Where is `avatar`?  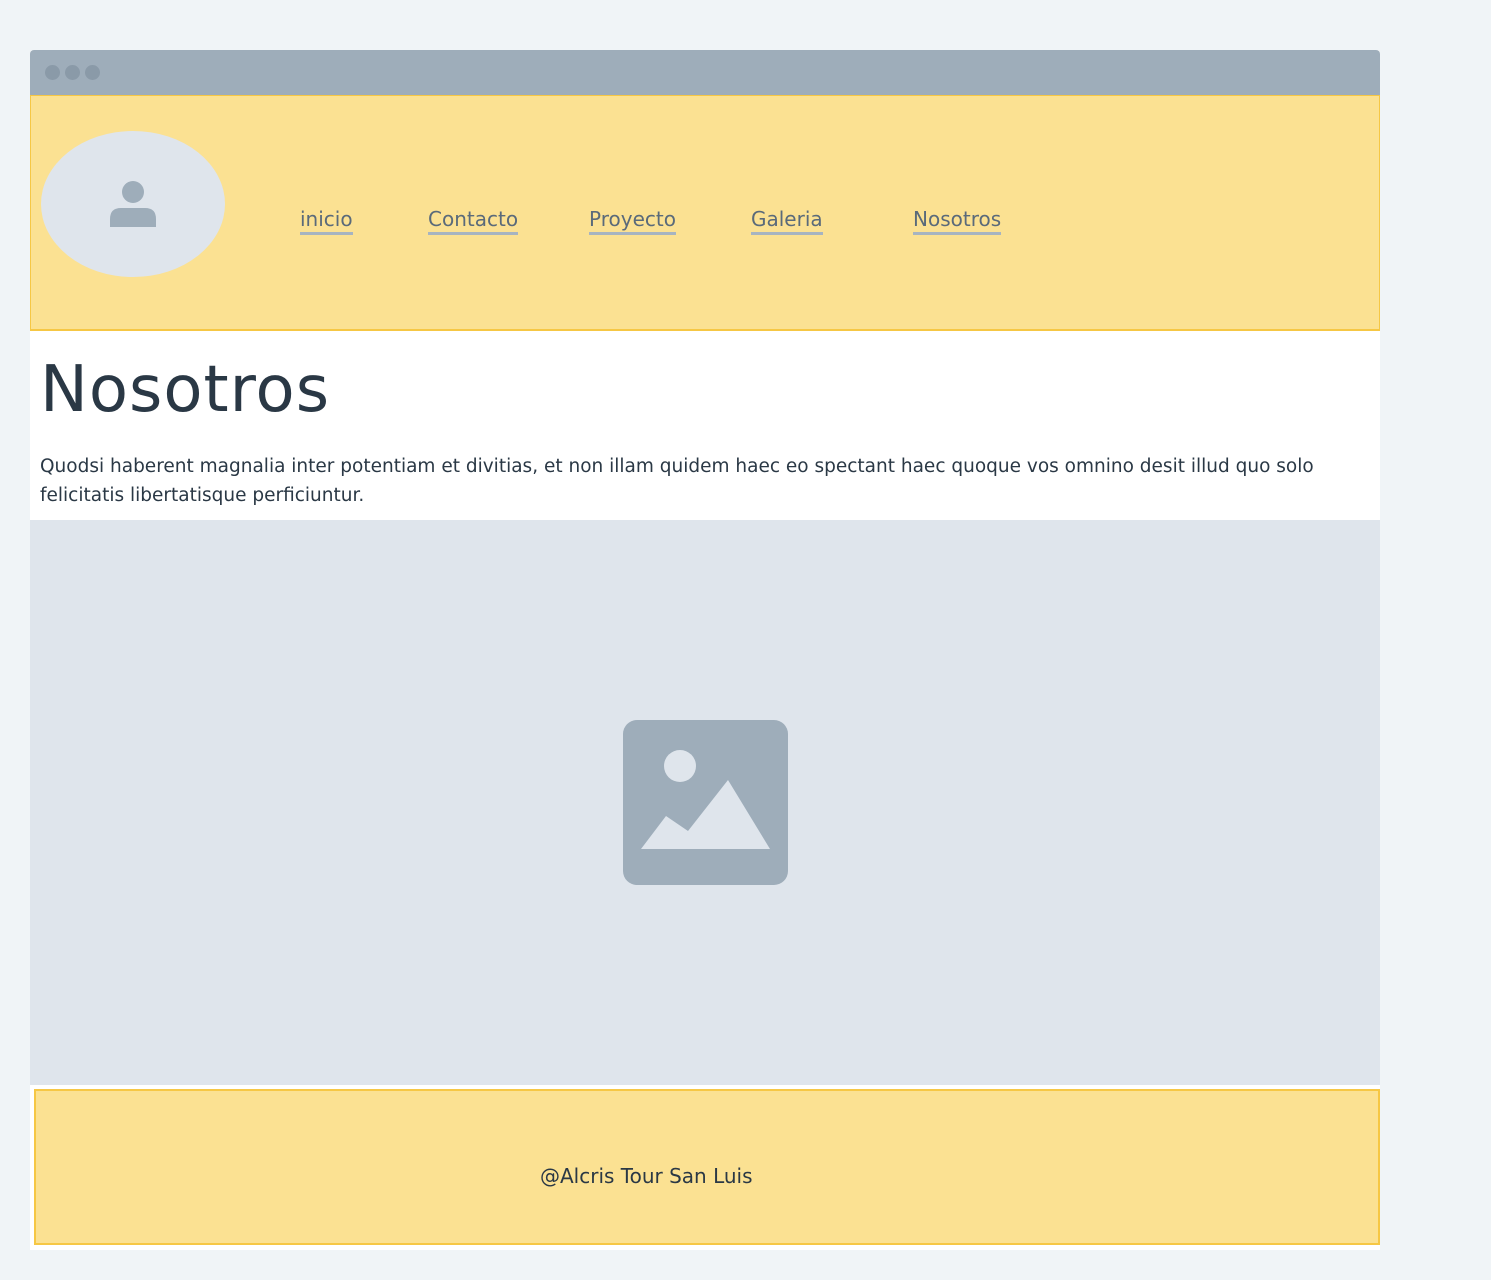 avatar is located at coordinates (133, 204).